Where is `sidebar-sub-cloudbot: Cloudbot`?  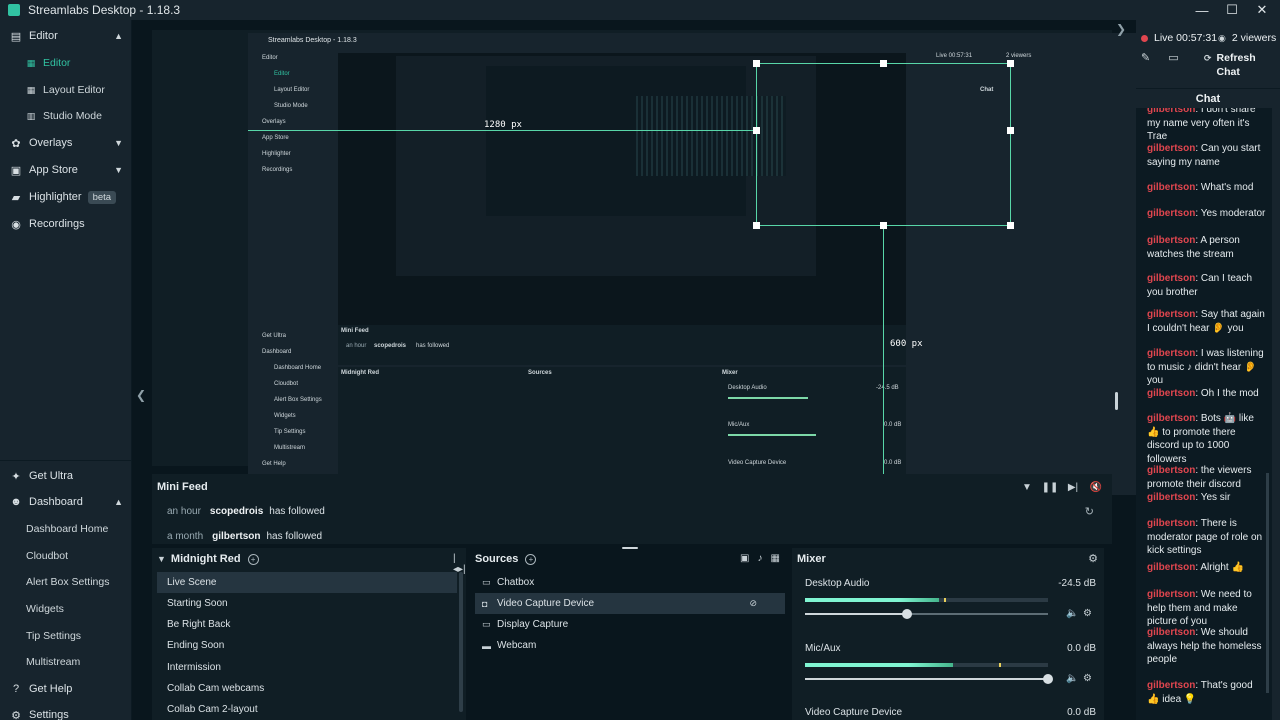
sidebar-sub-cloudbot: Cloudbot is located at coordinates (66, 556).